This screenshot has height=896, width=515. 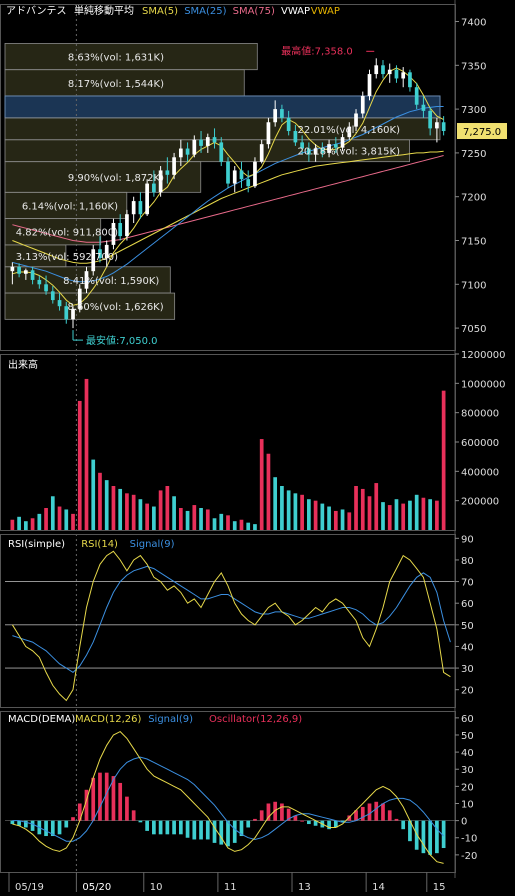 I want to click on x-axis-label: 10, so click(x=156, y=887).